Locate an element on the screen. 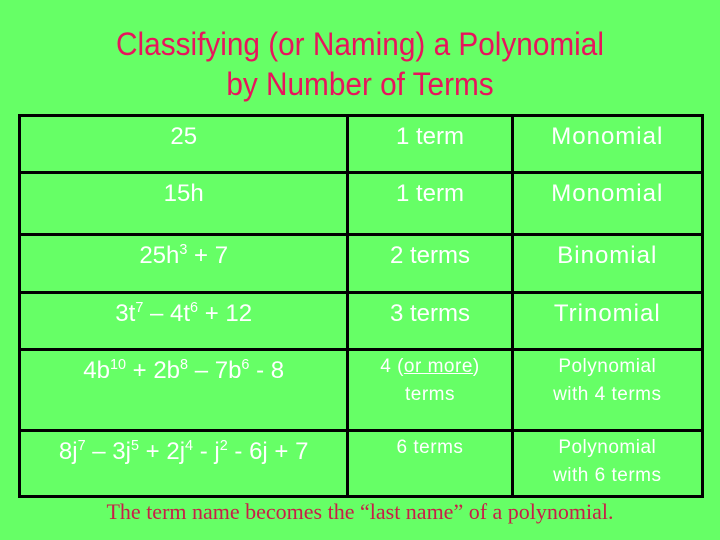  expression-cell: 25 is located at coordinates (183, 144).